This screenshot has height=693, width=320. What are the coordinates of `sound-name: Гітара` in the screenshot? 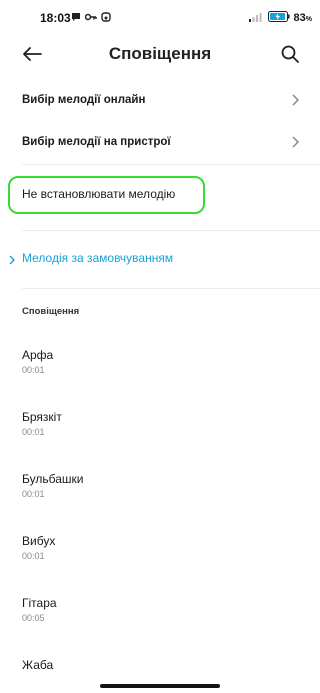 It's located at (39, 603).